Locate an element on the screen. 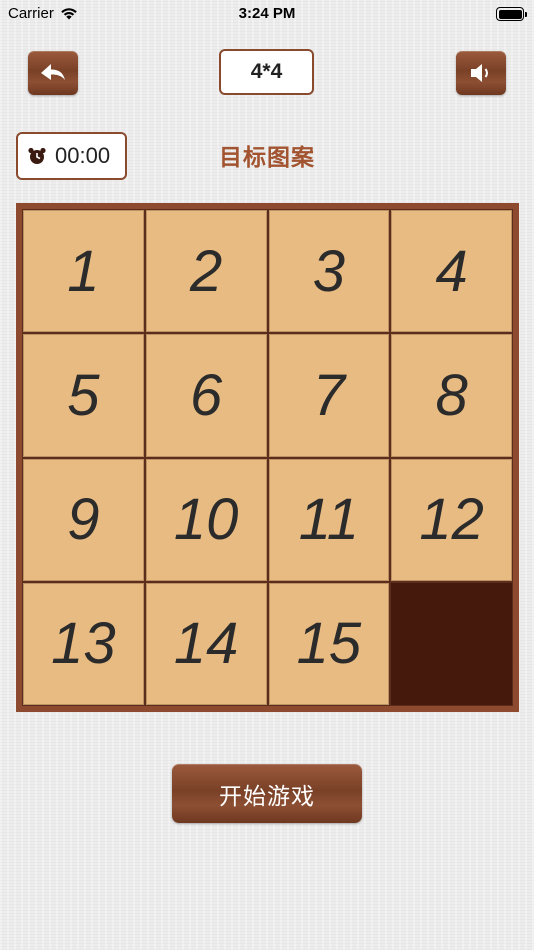 This screenshot has height=950, width=534. target-pattern-title: 目标图案 is located at coordinates (267, 158).